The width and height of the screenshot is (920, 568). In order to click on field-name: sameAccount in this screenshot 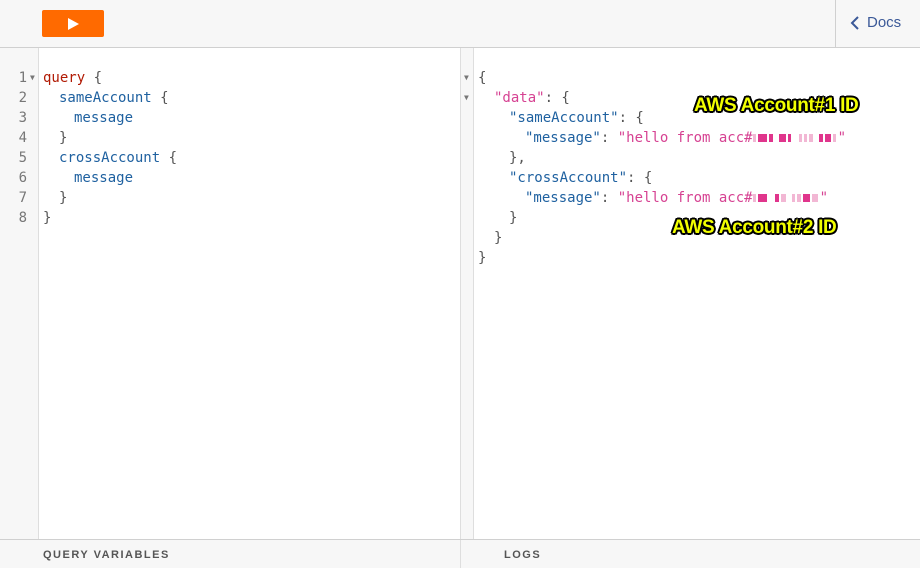, I will do `click(105, 98)`.